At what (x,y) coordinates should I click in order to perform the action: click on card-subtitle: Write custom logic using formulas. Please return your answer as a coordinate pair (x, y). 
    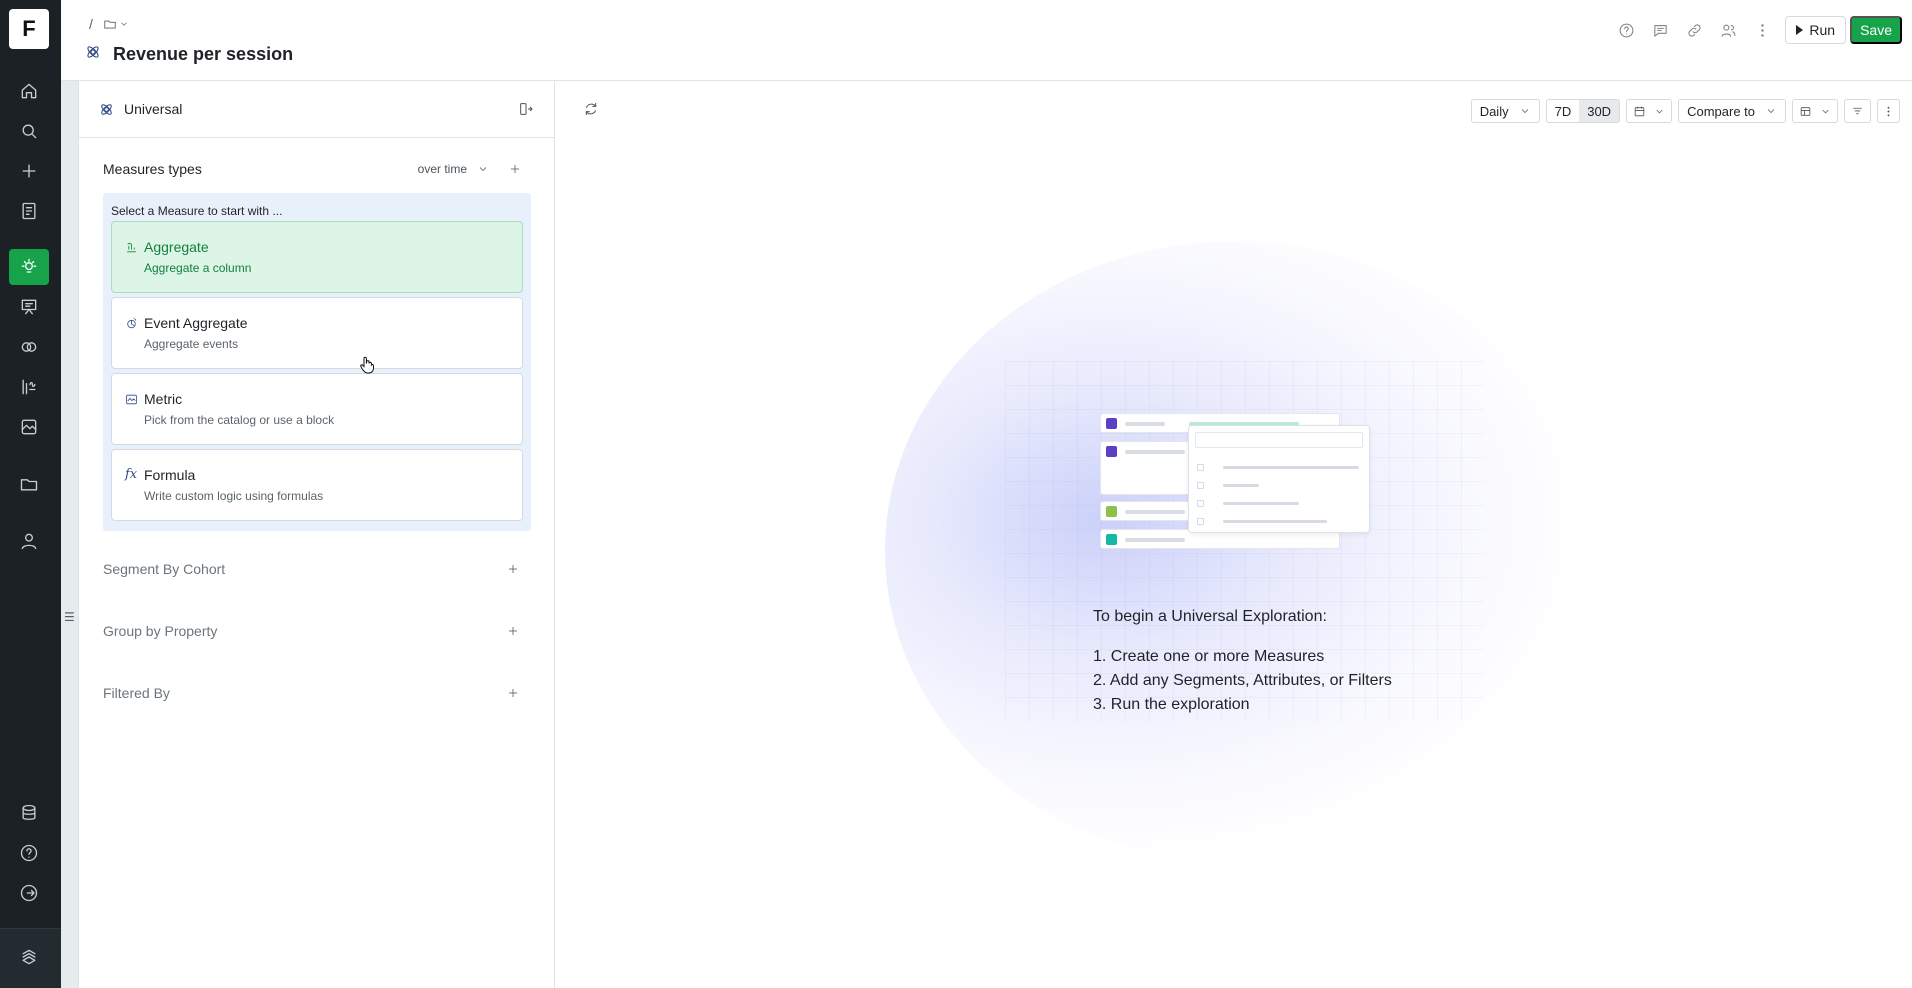
    Looking at the image, I should click on (234, 496).